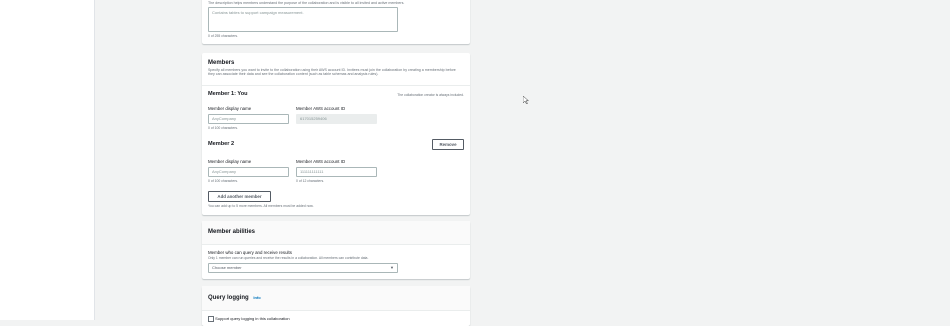  I want to click on caret-down-icon: ▼, so click(392, 267).